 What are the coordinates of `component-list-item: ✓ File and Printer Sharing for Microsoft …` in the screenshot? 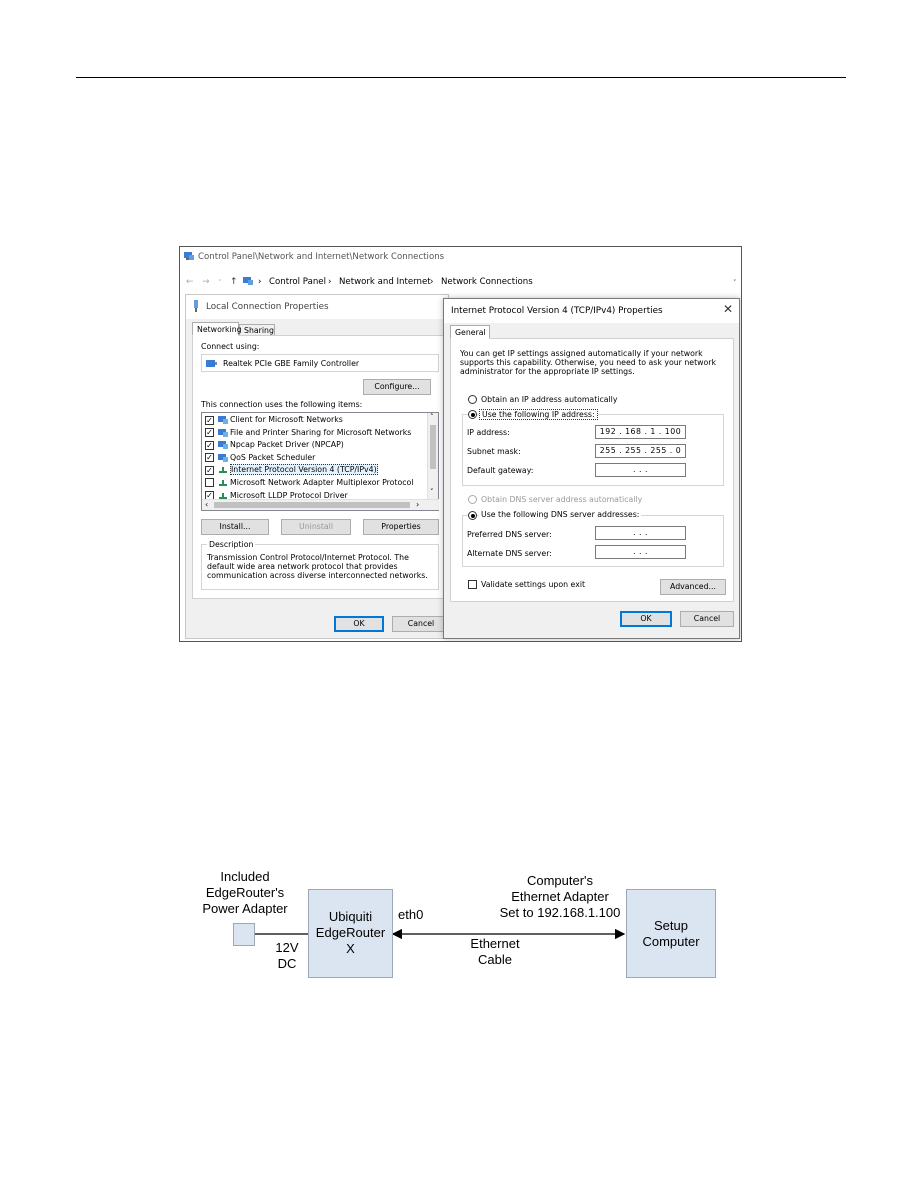 It's located at (314, 434).